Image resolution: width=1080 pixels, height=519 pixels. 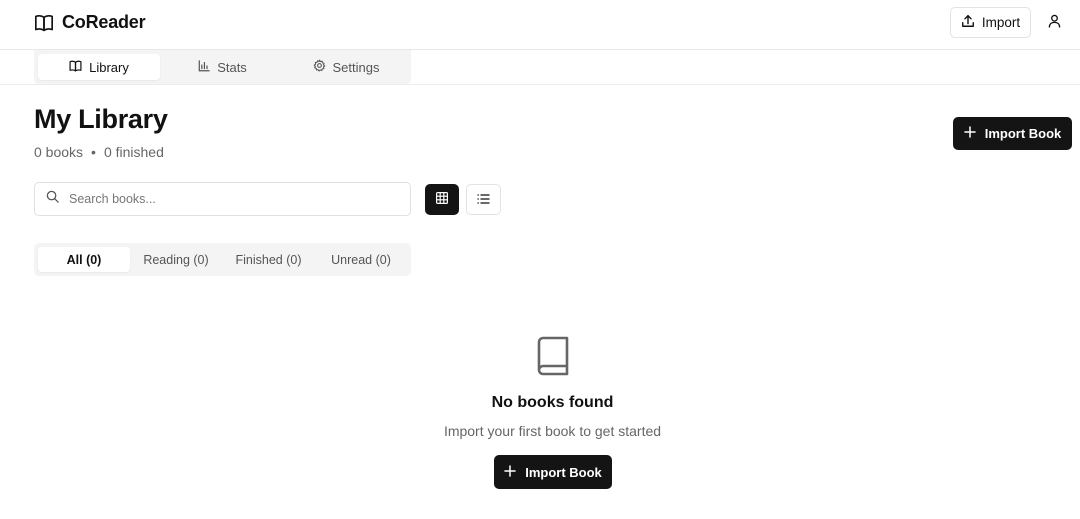 I want to click on page-title: My Library, so click(x=101, y=119).